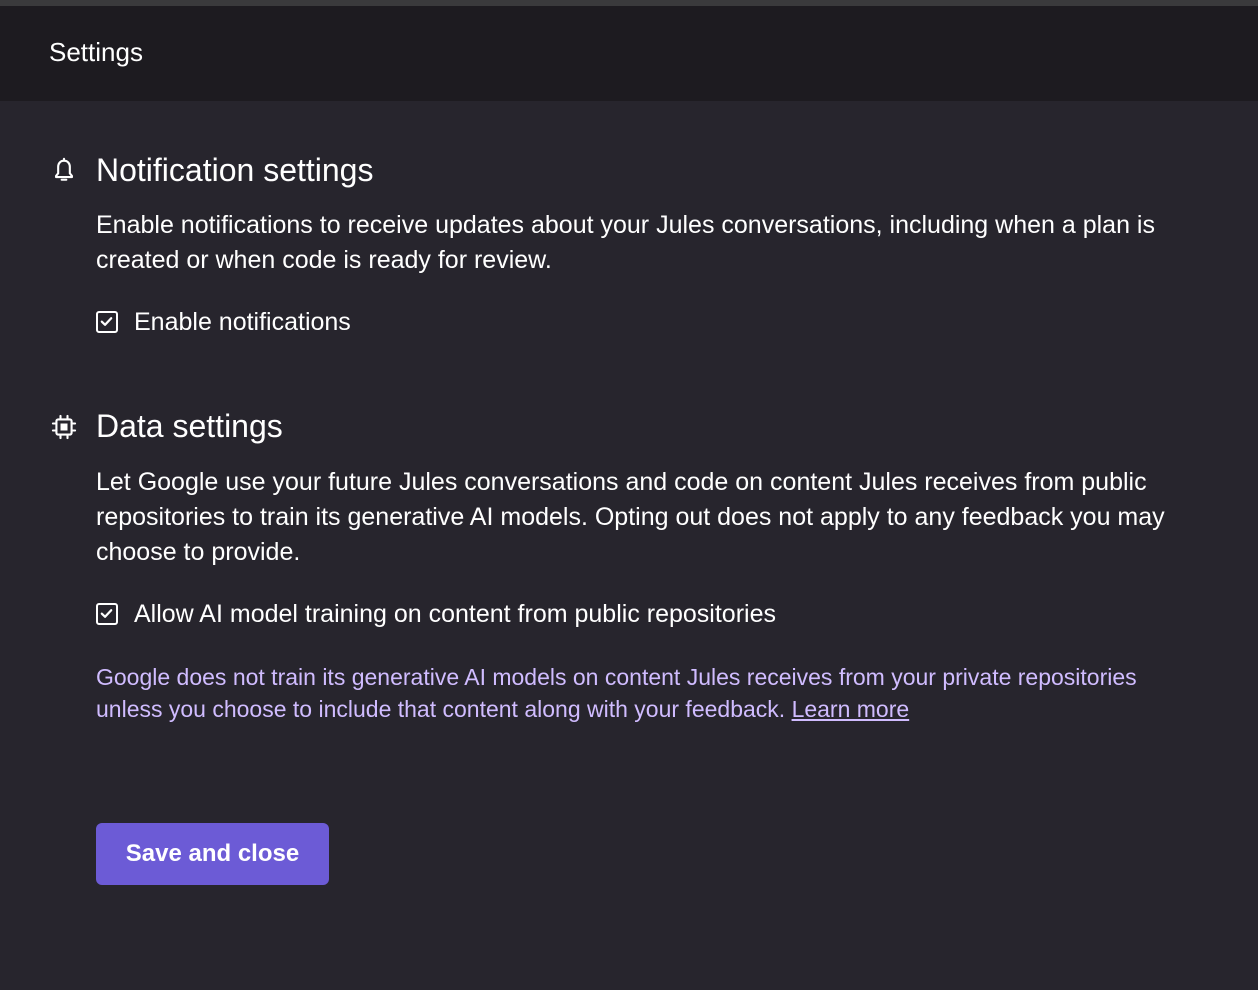 The image size is (1258, 990). Describe the element at coordinates (189, 426) in the screenshot. I see `data-settings-title: Data settings` at that location.